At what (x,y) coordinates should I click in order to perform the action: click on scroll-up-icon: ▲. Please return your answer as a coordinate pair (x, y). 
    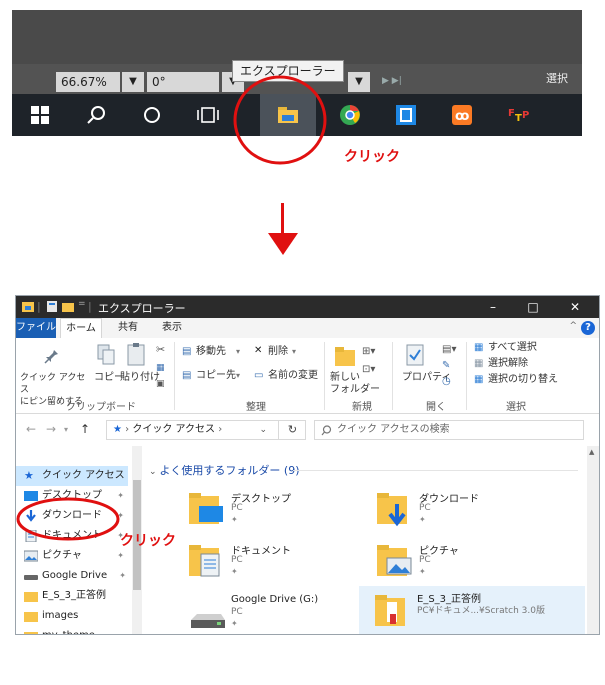
    Looking at the image, I should click on (591, 452).